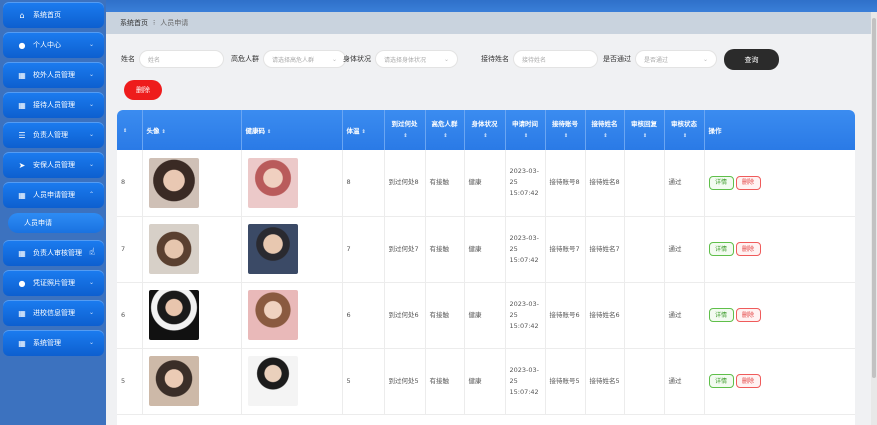 This screenshot has height=425, width=877. I want to click on sidebar-item-profile: ● 个人中心 ⌄, so click(53, 45).